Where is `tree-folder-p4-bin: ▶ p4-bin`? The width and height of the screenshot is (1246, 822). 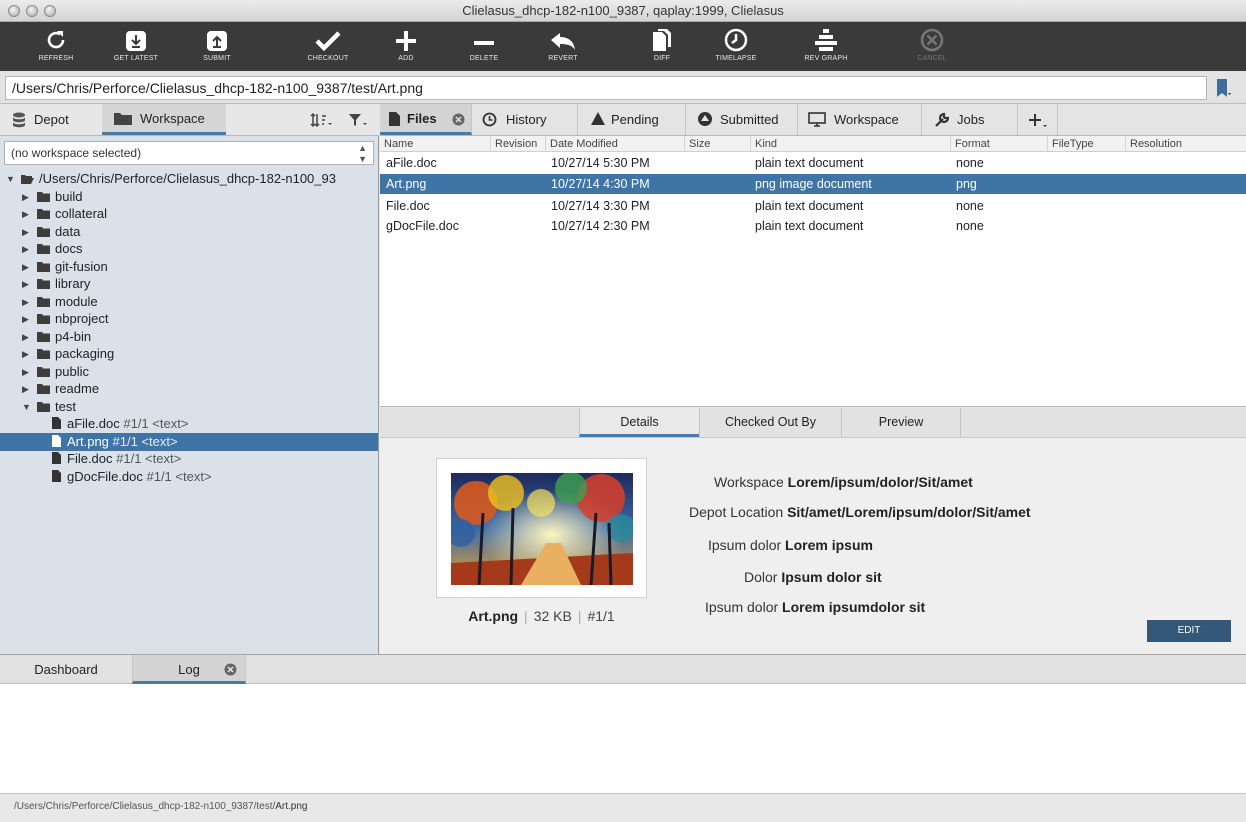
tree-folder-p4-bin: ▶ p4-bin is located at coordinates (189, 337).